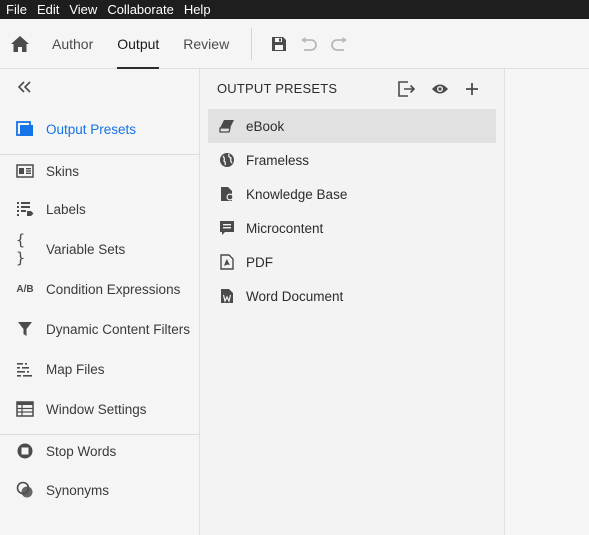 The image size is (589, 535). I want to click on preset-label: eBook, so click(265, 126).